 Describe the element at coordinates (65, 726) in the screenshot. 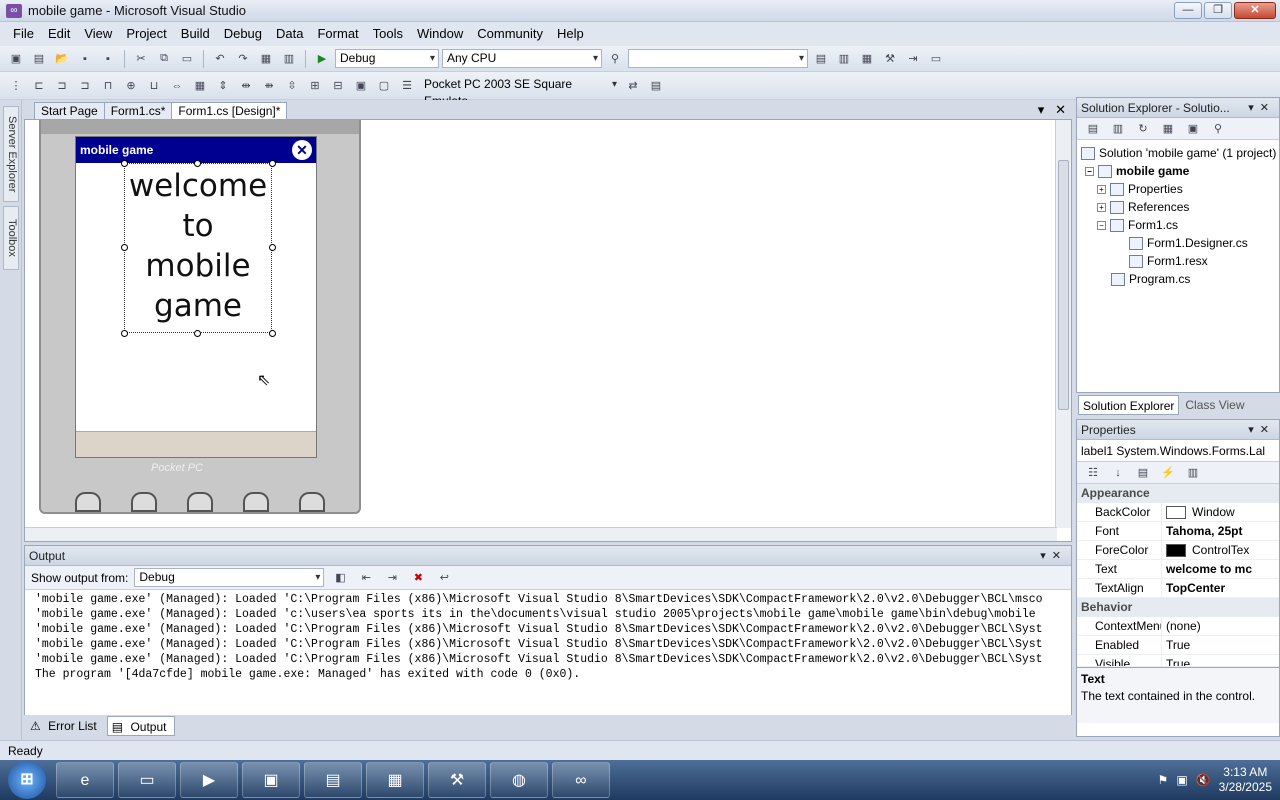

I see `tab-error-list: ⚠ Error List` at that location.